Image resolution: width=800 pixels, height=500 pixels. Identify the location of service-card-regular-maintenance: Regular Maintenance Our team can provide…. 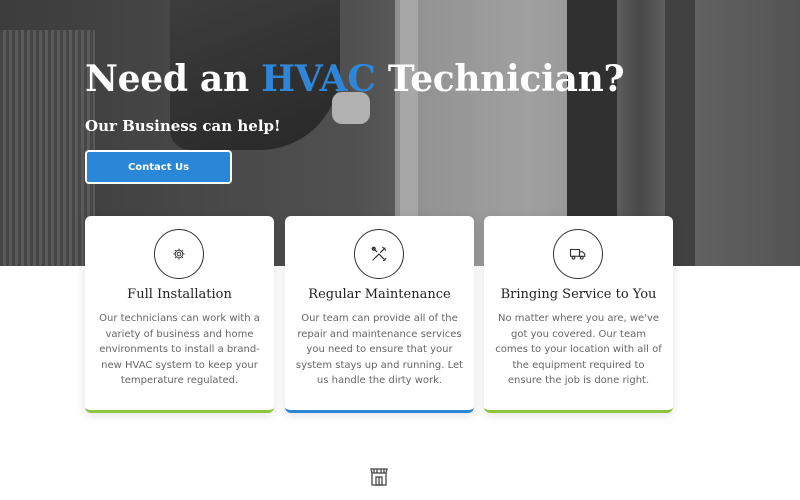
(379, 314).